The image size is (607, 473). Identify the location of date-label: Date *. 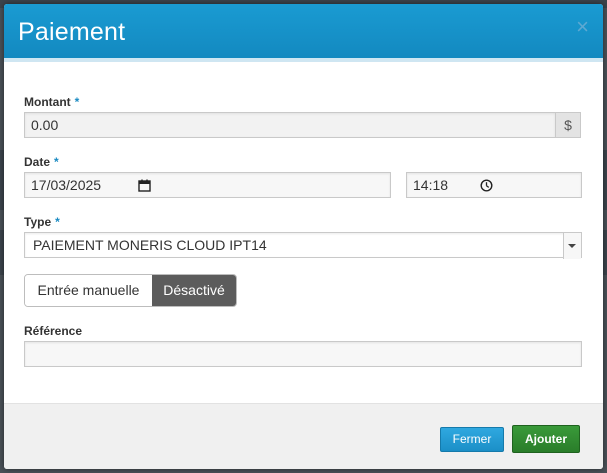
(41, 162).